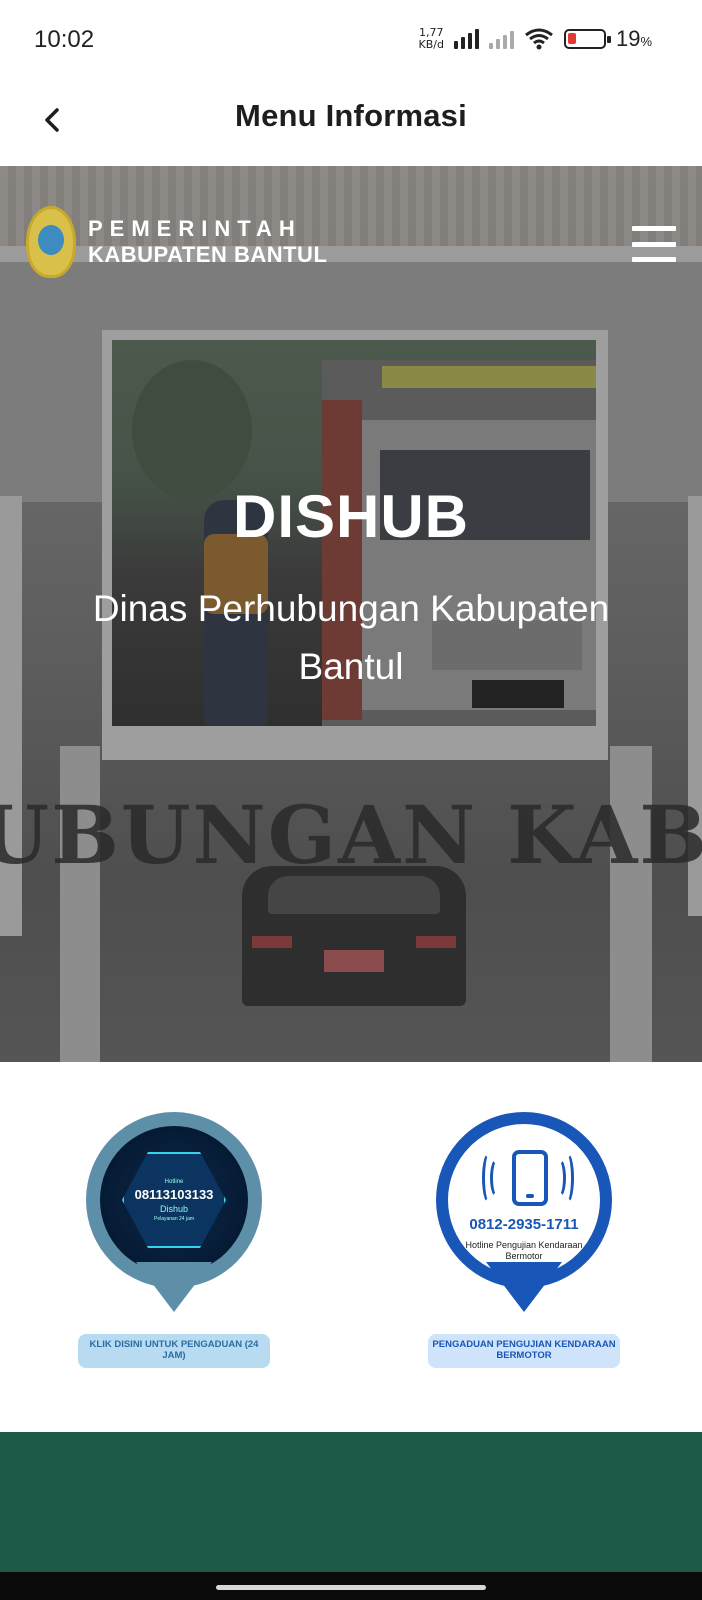  I want to click on speed-unit: KB/d, so click(431, 44).